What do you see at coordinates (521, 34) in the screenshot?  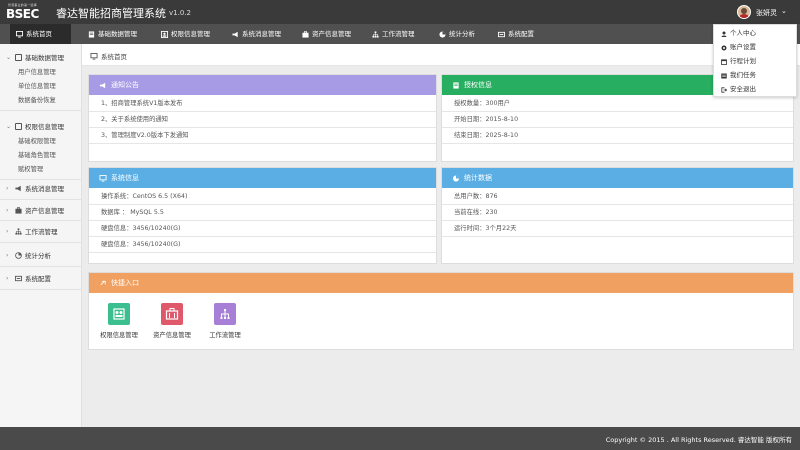 I see `topnav-label: 系统配置` at bounding box center [521, 34].